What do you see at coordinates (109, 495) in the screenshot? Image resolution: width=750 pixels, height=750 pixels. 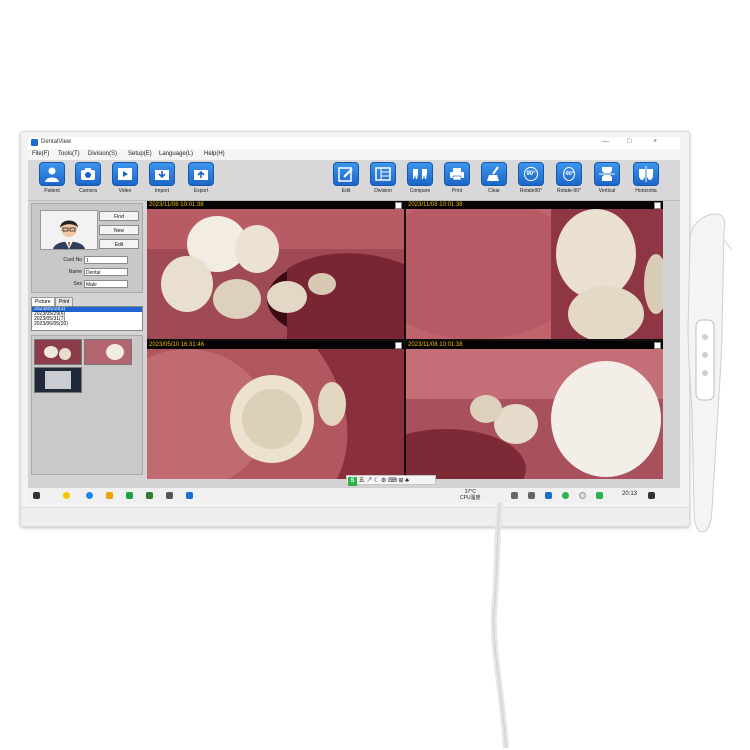 I see `folder-icon` at bounding box center [109, 495].